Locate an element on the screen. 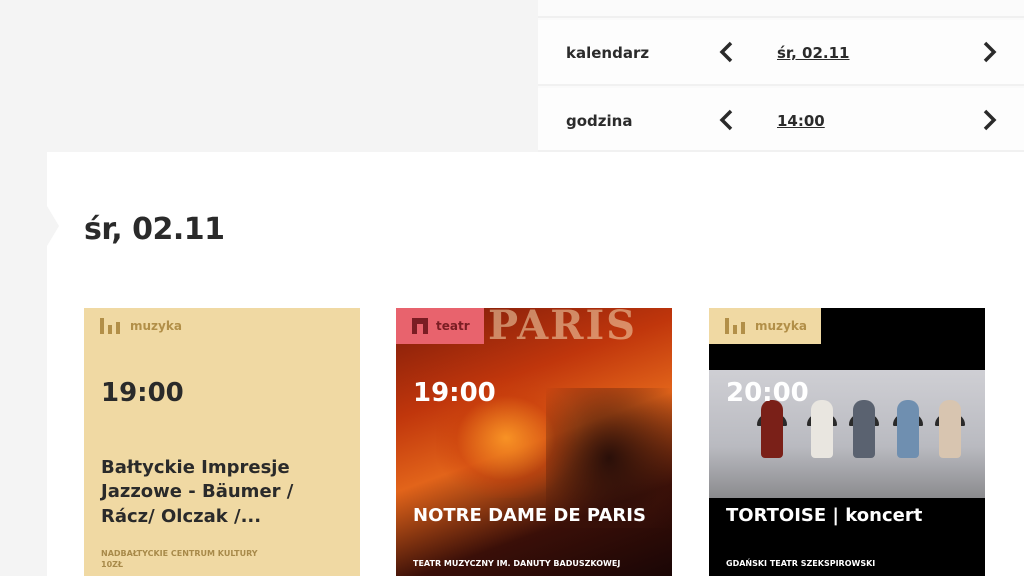 The height and width of the screenshot is (576, 1024). calendar-value-link: śr, 02.11 is located at coordinates (813, 53).